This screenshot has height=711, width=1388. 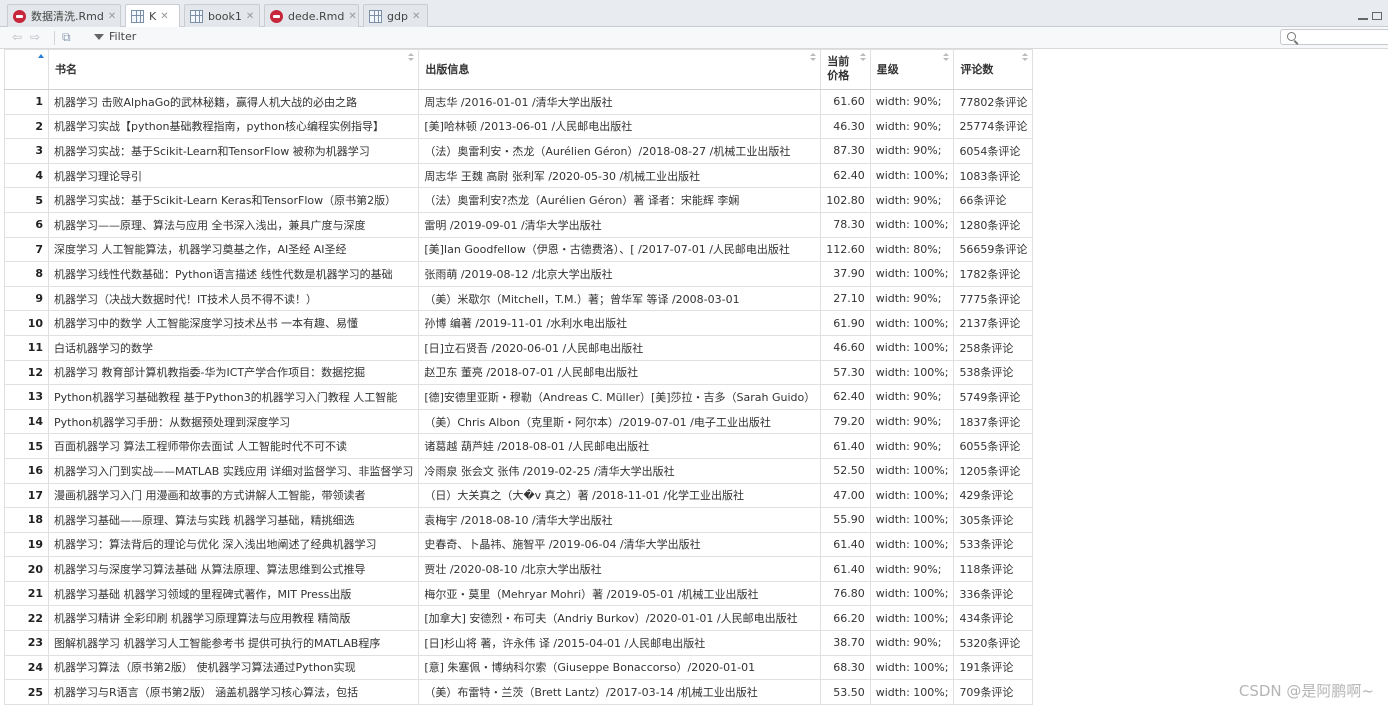 I want to click on reviews-cell: 336条评论, so click(x=993, y=593).